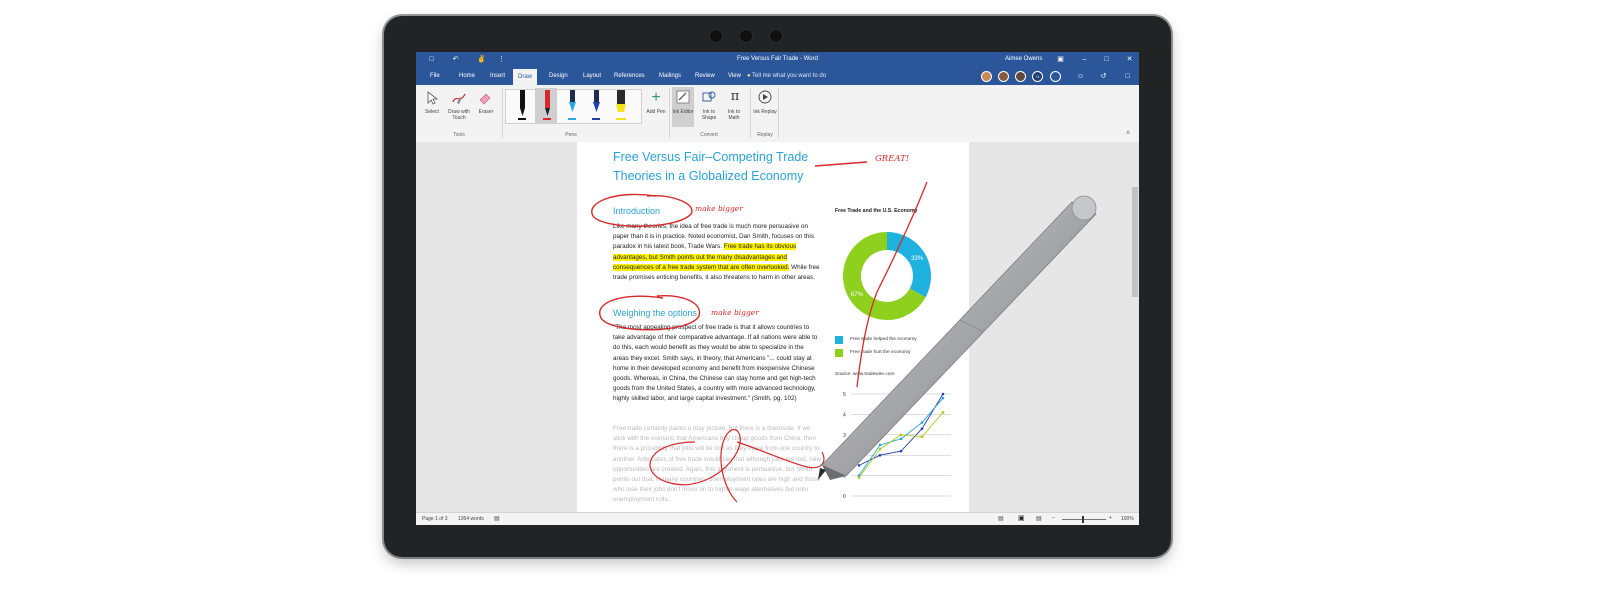 This screenshot has height=599, width=1599. I want to click on red-pen-icon, so click(547, 105).